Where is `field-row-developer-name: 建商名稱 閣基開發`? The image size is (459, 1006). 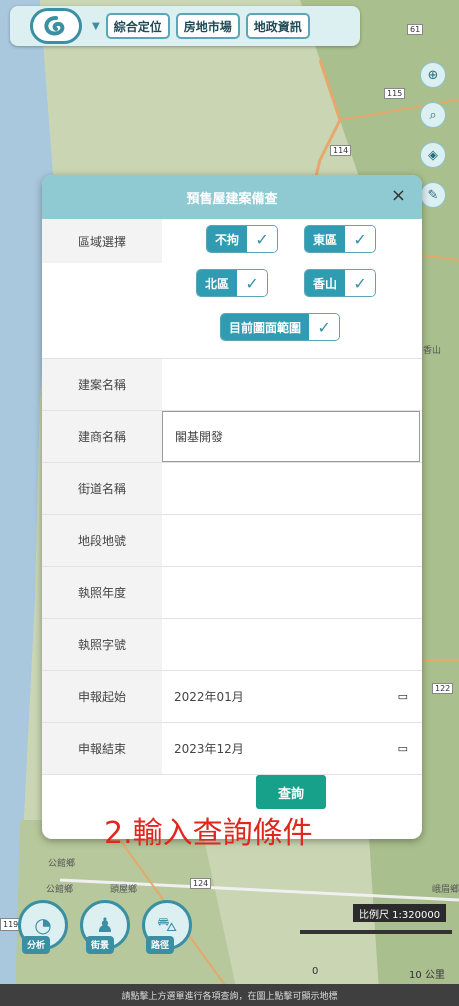 field-row-developer-name: 建商名稱 閣基開發 is located at coordinates (232, 437).